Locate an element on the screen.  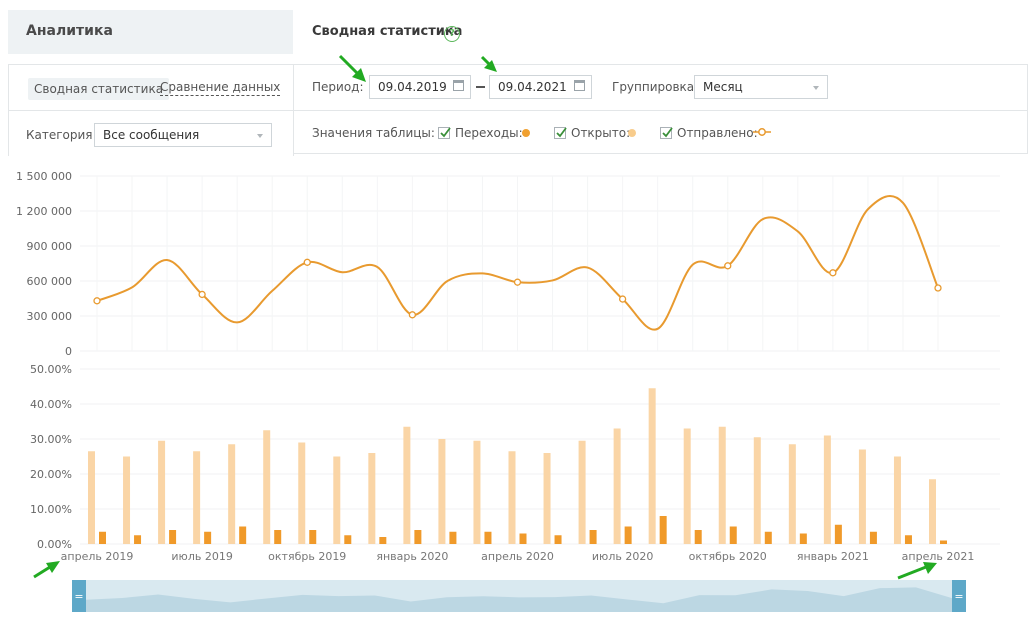
y-tick-label: 900 000 is located at coordinates (50, 246).